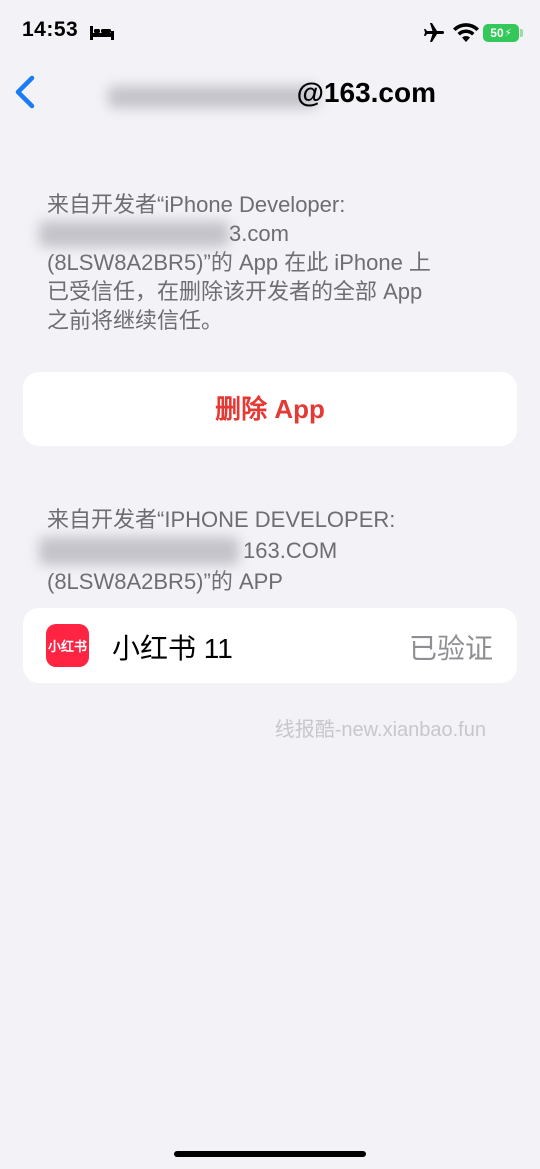  What do you see at coordinates (165, 581) in the screenshot?
I see `apps-header-line-3: (8LSW8A2BR5)”的 APP` at bounding box center [165, 581].